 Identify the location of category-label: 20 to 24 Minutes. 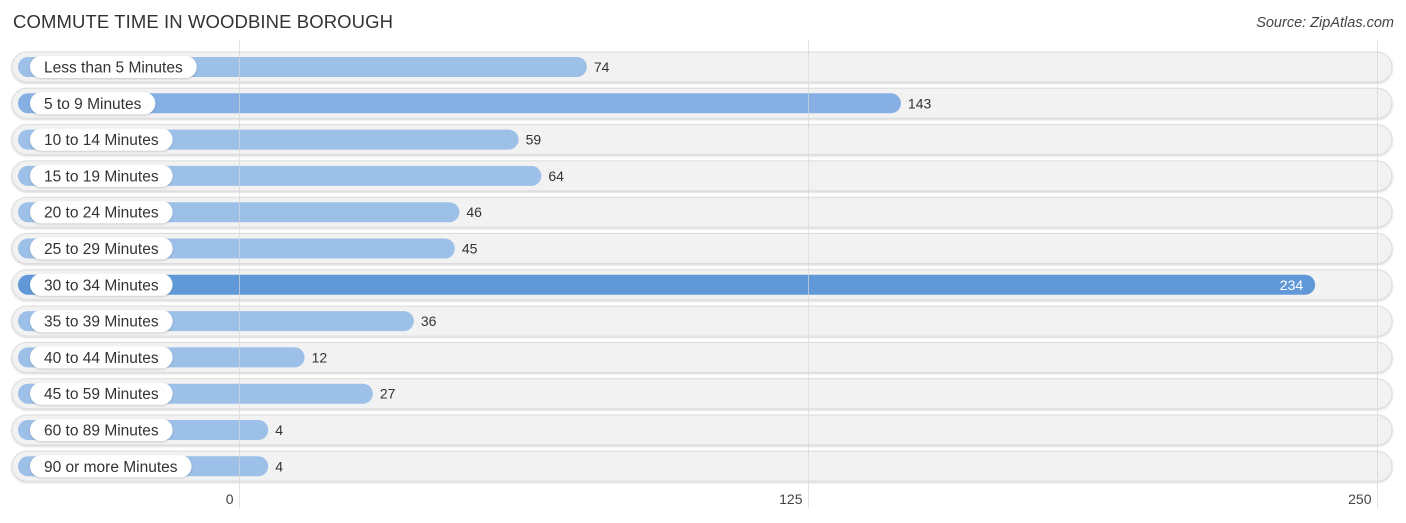
(101, 213).